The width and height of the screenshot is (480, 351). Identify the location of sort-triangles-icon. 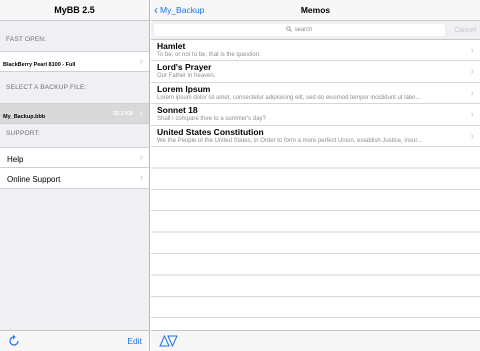
(169, 341).